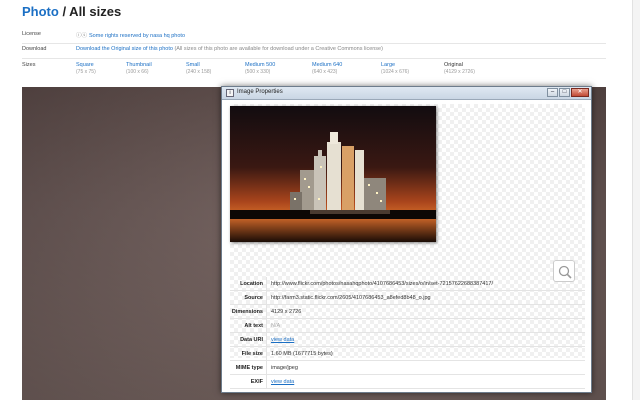 Image resolution: width=640 pixels, height=400 pixels. I want to click on property-row: Dimensions 4129 x 2726, so click(407, 311).